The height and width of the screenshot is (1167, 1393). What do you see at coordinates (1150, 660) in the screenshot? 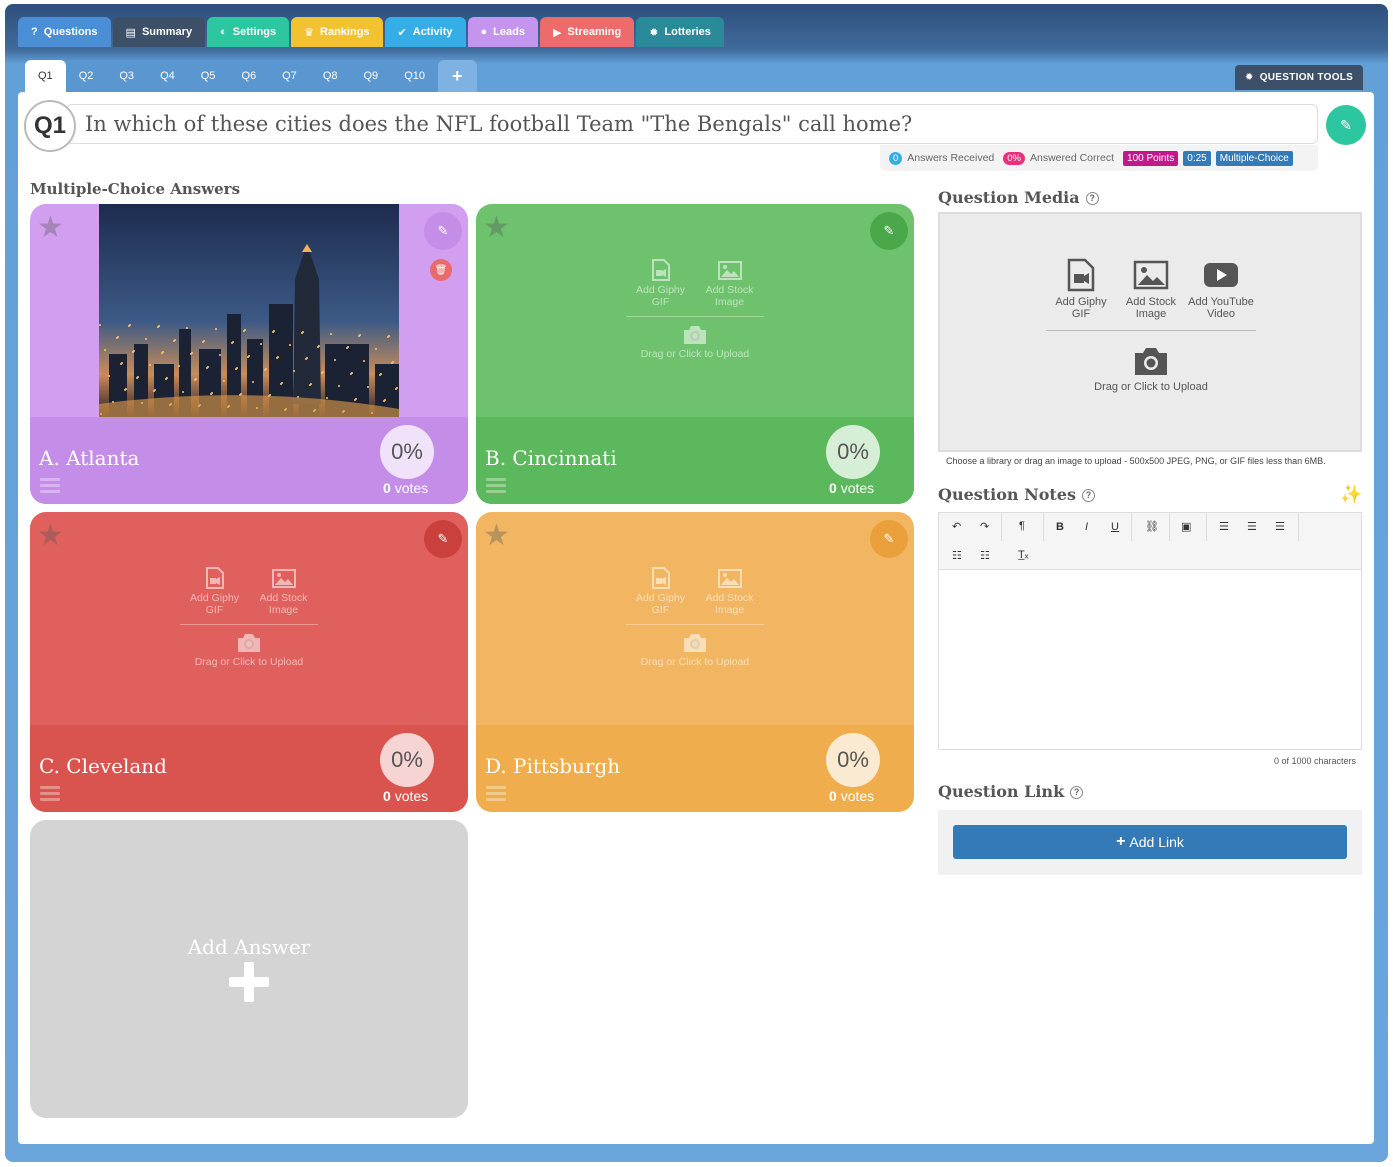
I see `question-notes-editor` at bounding box center [1150, 660].